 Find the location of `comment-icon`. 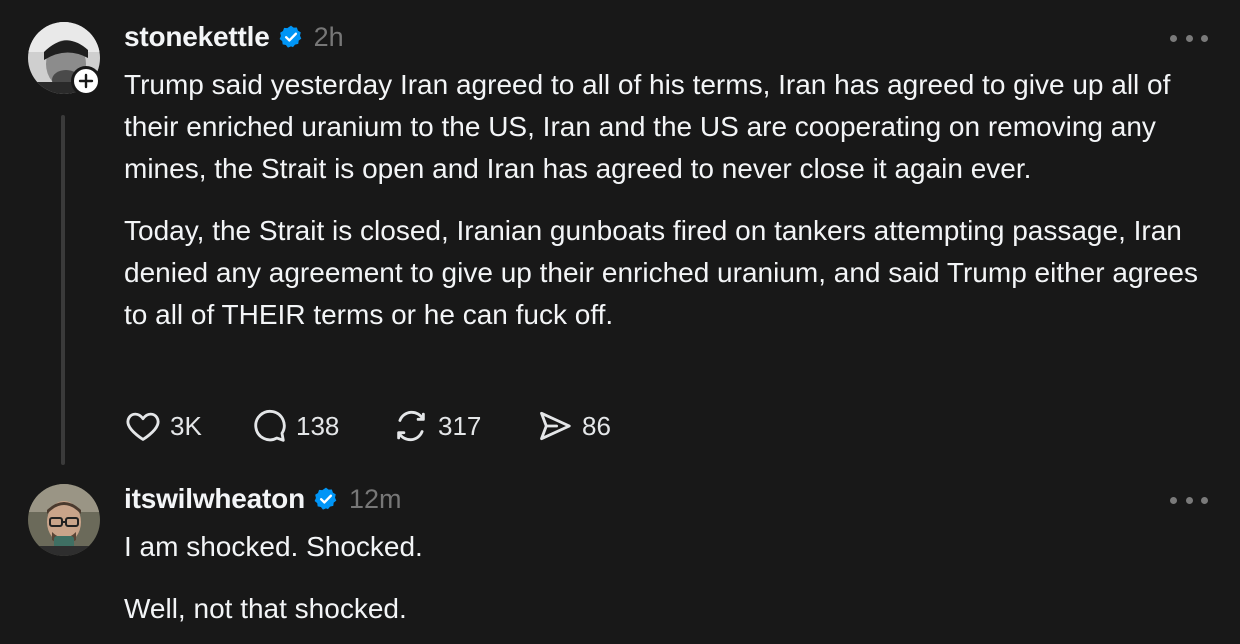

comment-icon is located at coordinates (270, 425).